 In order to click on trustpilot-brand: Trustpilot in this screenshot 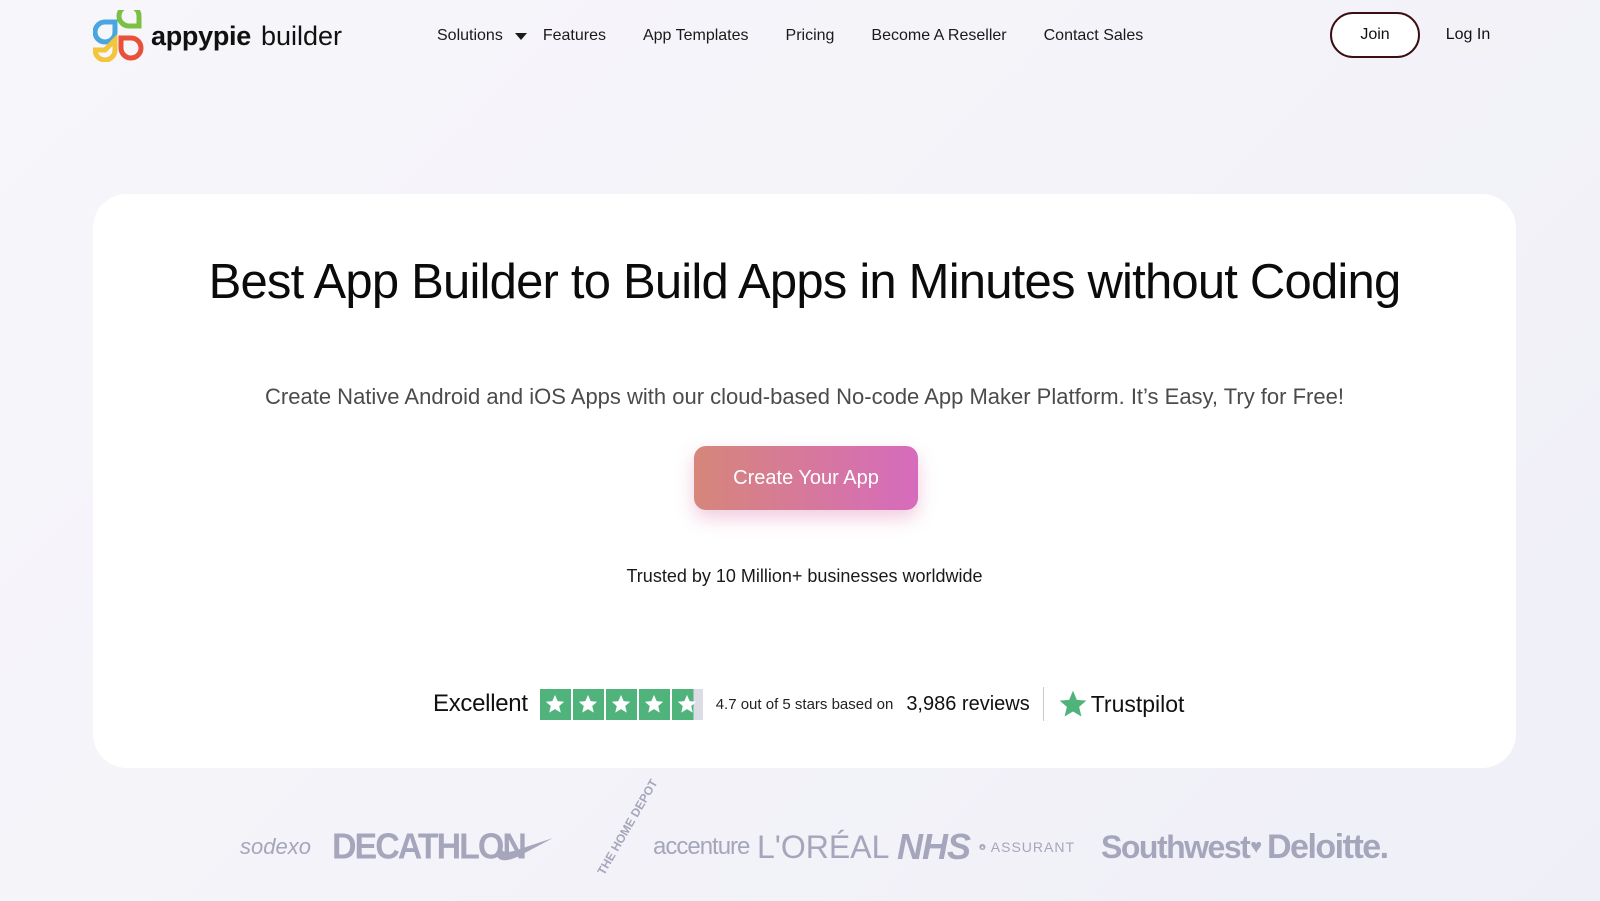, I will do `click(1137, 703)`.